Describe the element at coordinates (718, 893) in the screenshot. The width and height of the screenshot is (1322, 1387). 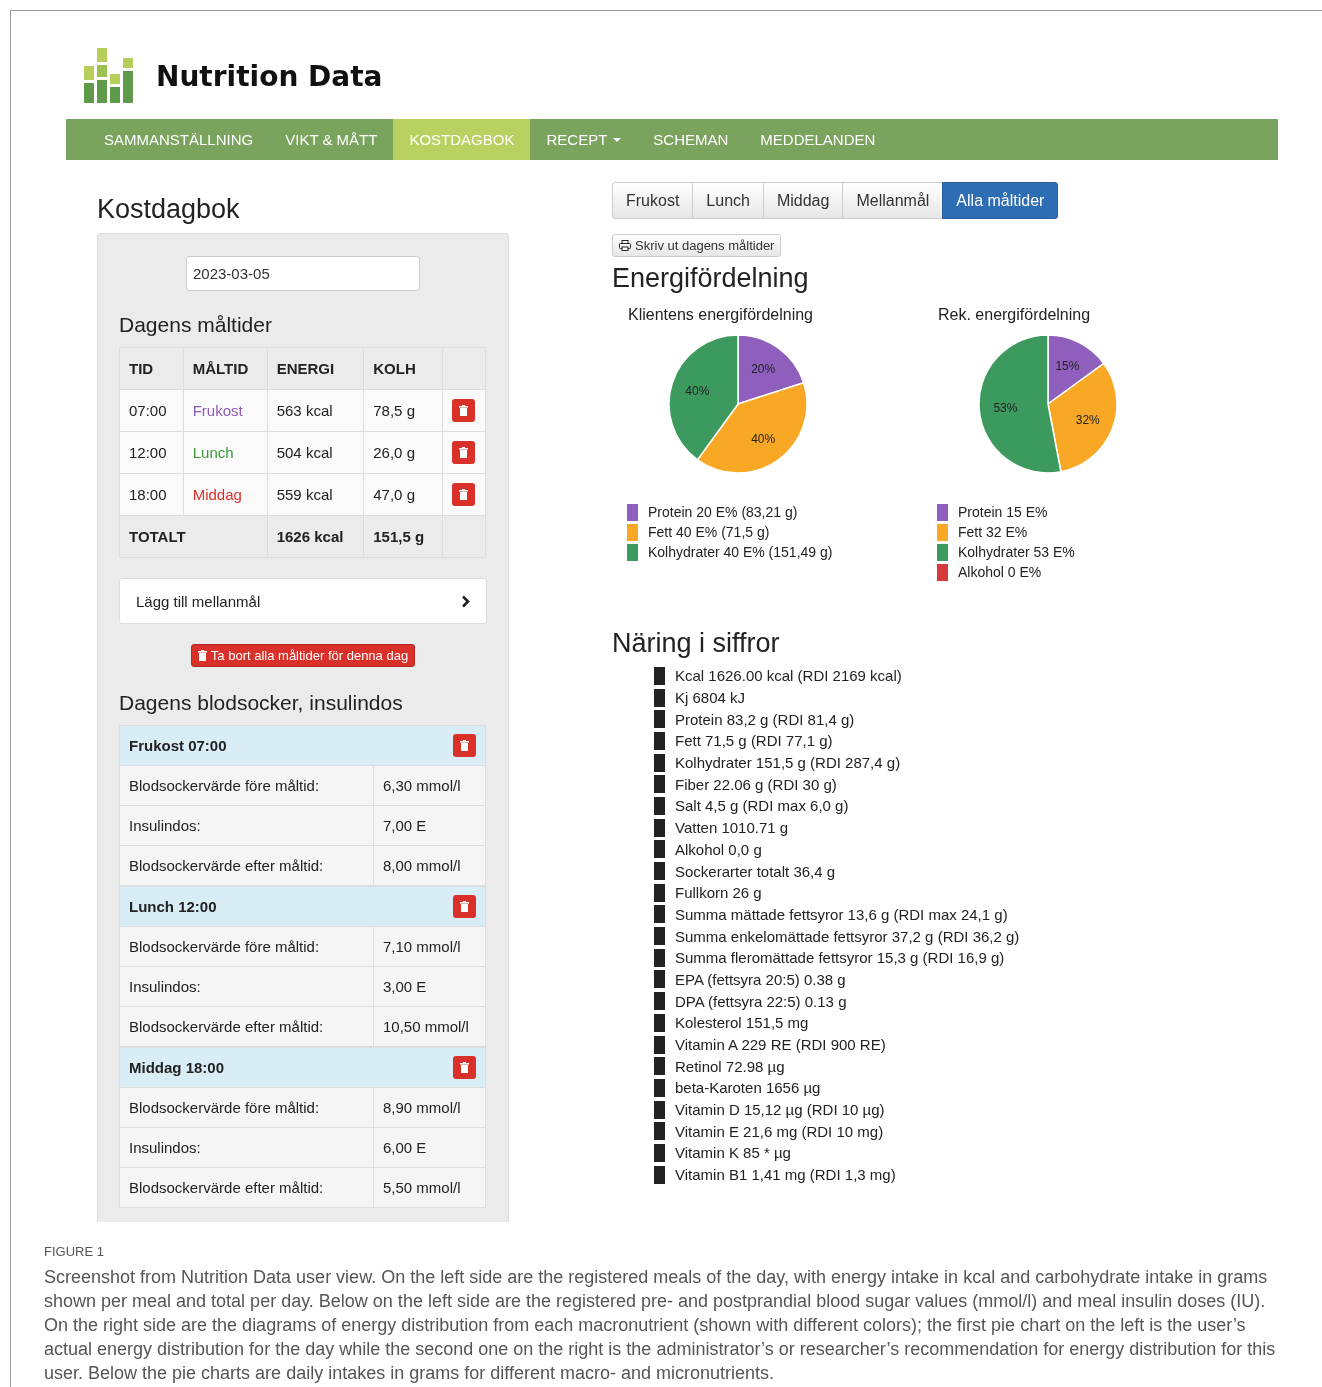
I see `nutrient-value: Fullkorn 26 g` at that location.